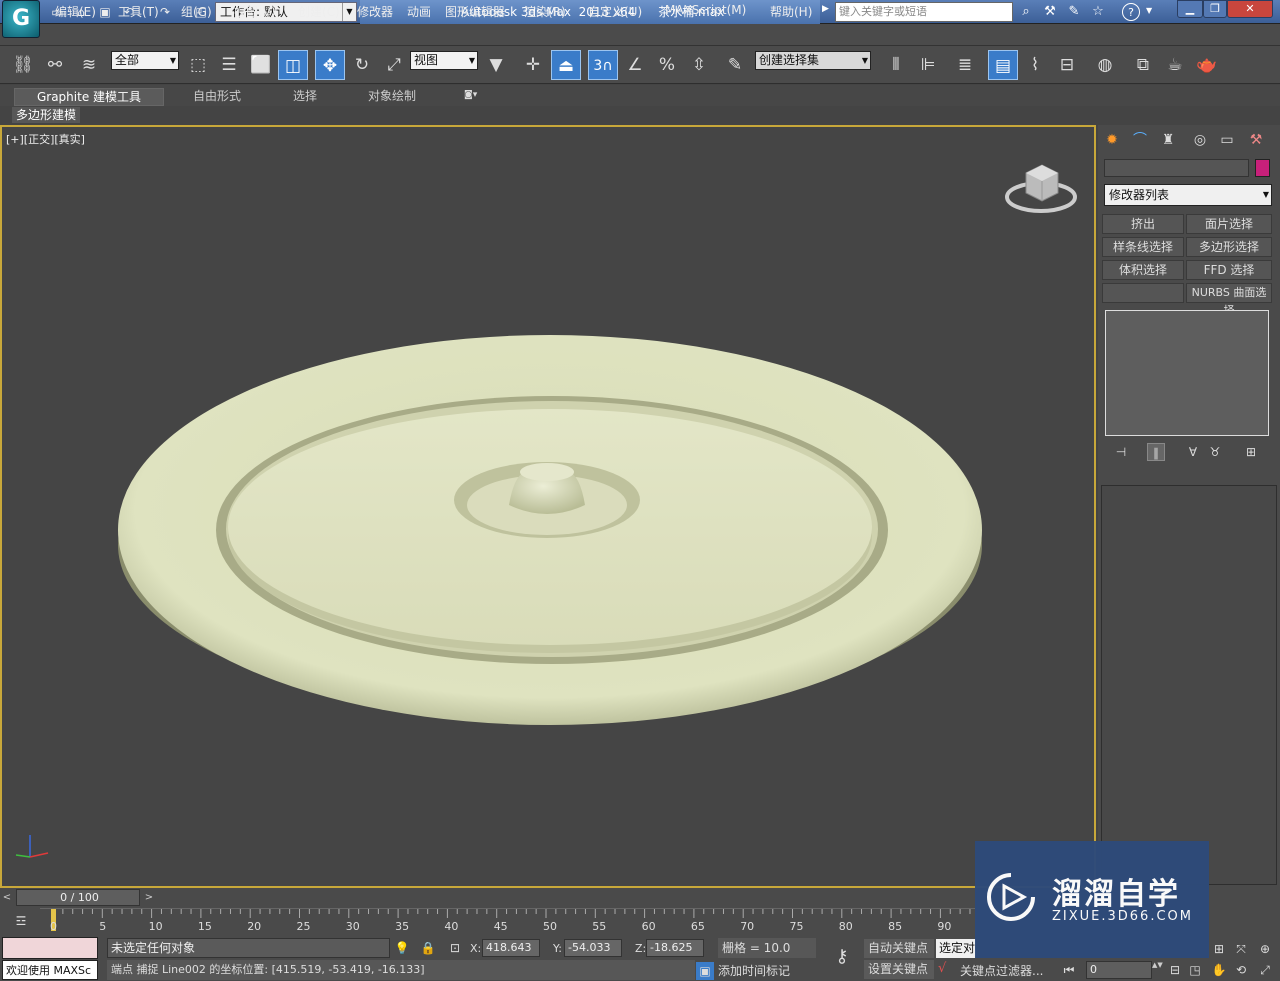 This screenshot has width=1280, height=981. I want to click on edit-named-selection-icon: ✎, so click(735, 65).